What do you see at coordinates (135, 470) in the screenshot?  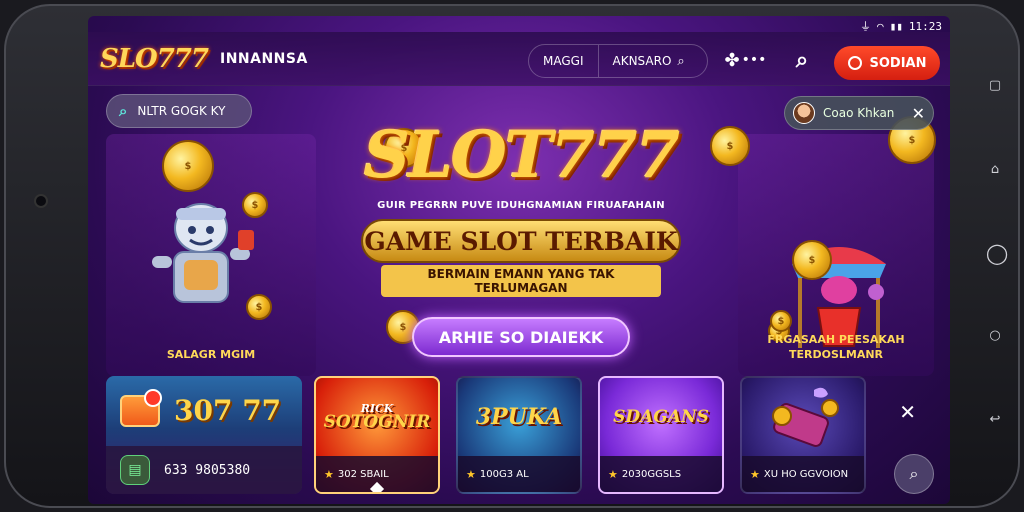 I see `cash-icon: ▤` at bounding box center [135, 470].